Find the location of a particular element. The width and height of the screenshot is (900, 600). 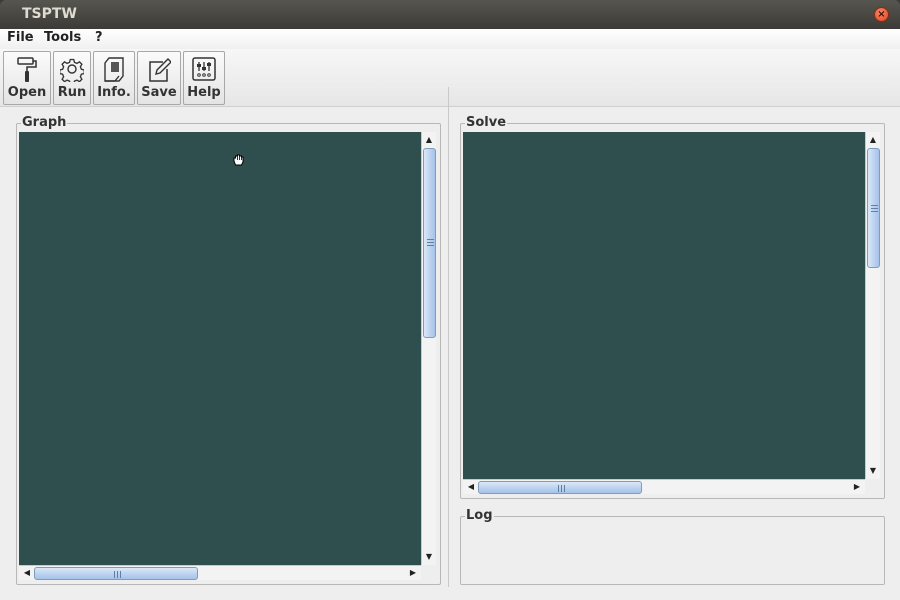

graph-panel-title: Graph is located at coordinates (44, 122).